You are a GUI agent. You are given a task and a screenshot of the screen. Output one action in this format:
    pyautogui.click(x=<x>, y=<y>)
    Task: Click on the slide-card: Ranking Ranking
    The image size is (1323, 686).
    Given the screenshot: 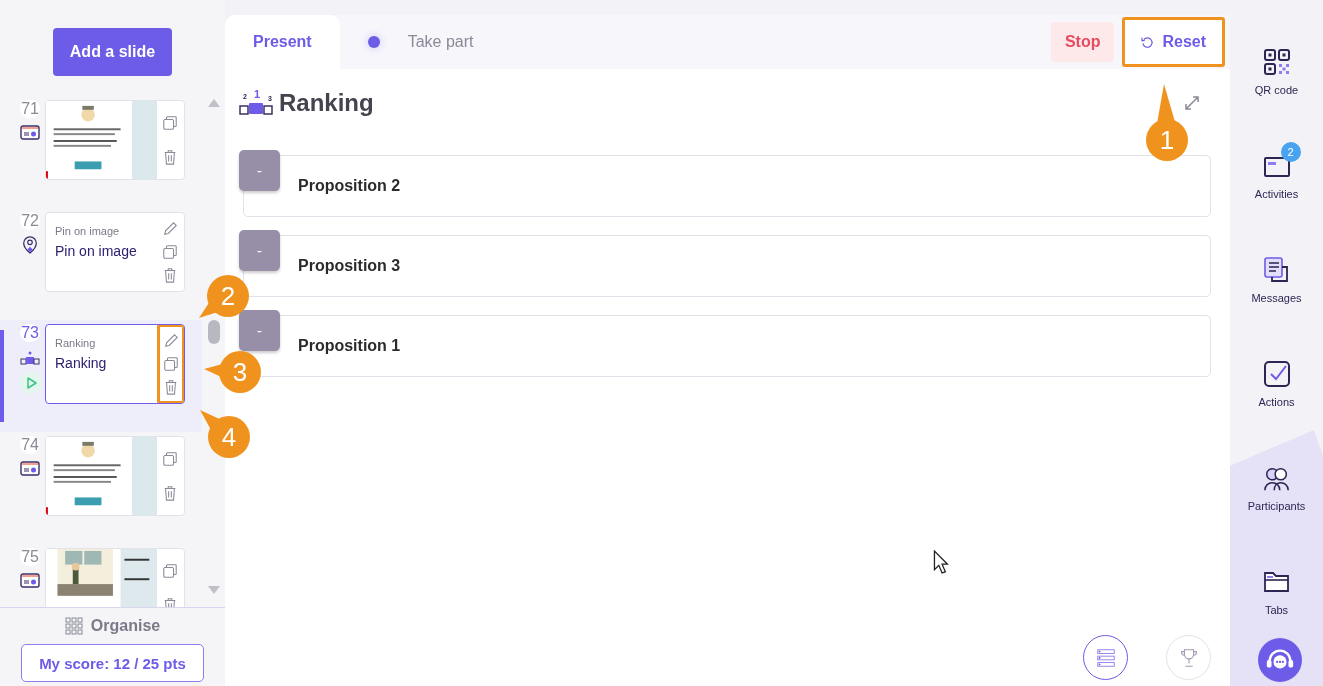 What is the action you would take?
    pyautogui.click(x=115, y=364)
    